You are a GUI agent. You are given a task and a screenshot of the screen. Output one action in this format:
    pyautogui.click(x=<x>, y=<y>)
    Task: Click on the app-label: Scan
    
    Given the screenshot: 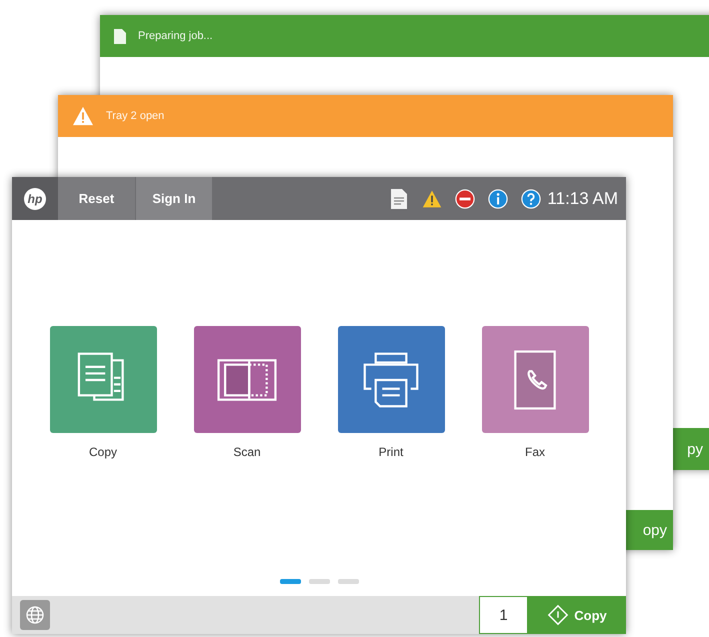 What is the action you would take?
    pyautogui.click(x=247, y=452)
    